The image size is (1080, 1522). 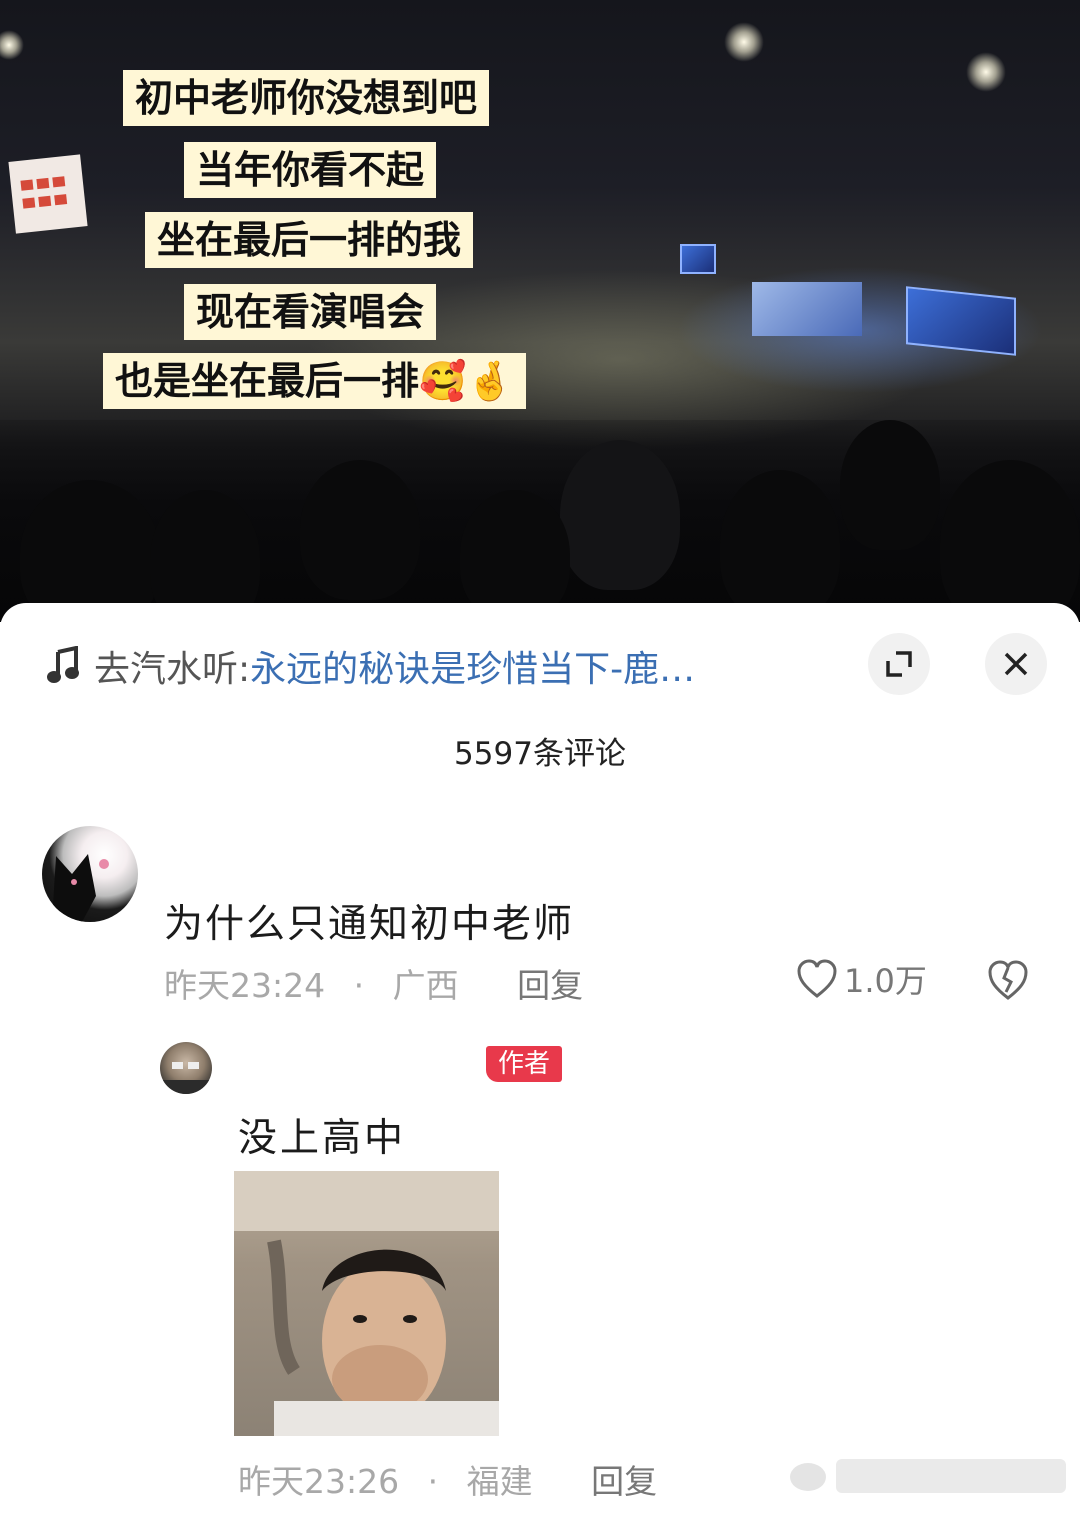 I want to click on side-screen, so click(x=48, y=194).